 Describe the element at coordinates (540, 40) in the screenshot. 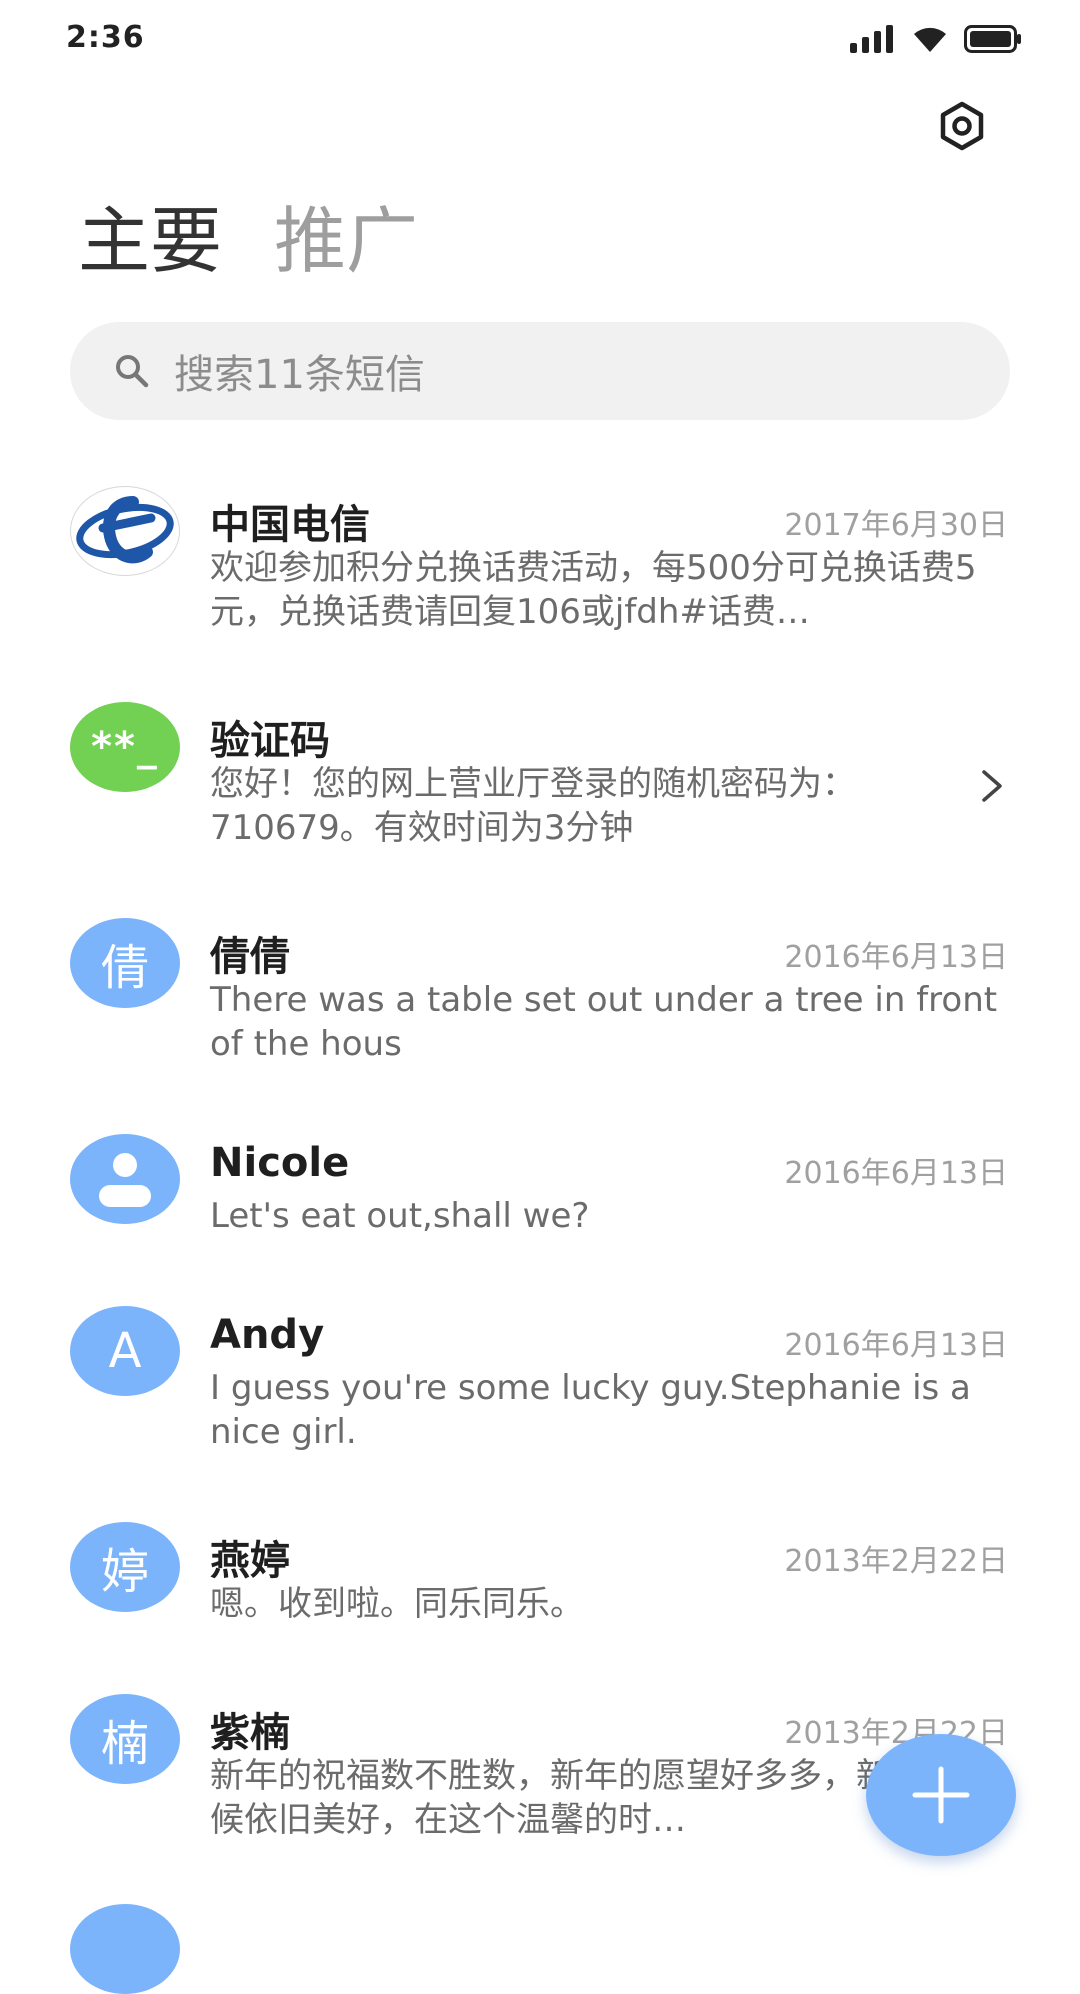

I see `status-bar: 2:36` at that location.